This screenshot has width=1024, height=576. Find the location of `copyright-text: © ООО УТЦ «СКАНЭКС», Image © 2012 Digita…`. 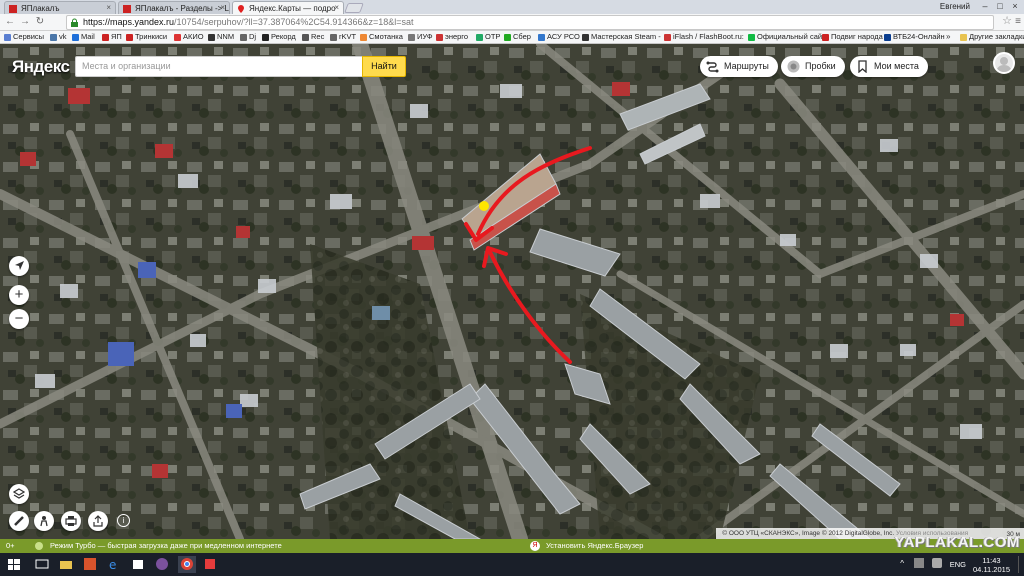

copyright-text: © ООО УТЦ «СКАНЭКС», Image © 2012 Digita… is located at coordinates (808, 533).